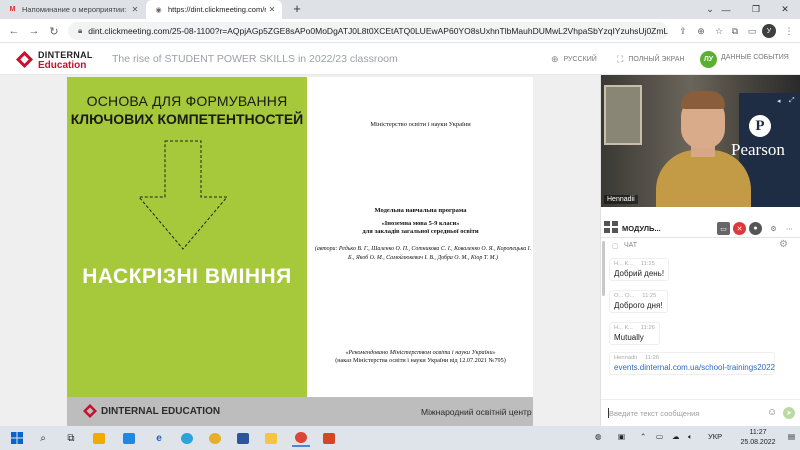 The image size is (800, 450). I want to click on emoji-icon: ☺, so click(772, 412).